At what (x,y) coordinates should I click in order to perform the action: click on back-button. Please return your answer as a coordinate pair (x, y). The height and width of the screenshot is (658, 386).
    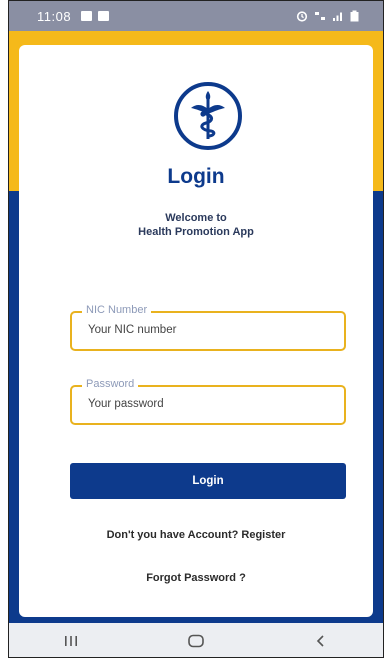
    Looking at the image, I should click on (321, 641).